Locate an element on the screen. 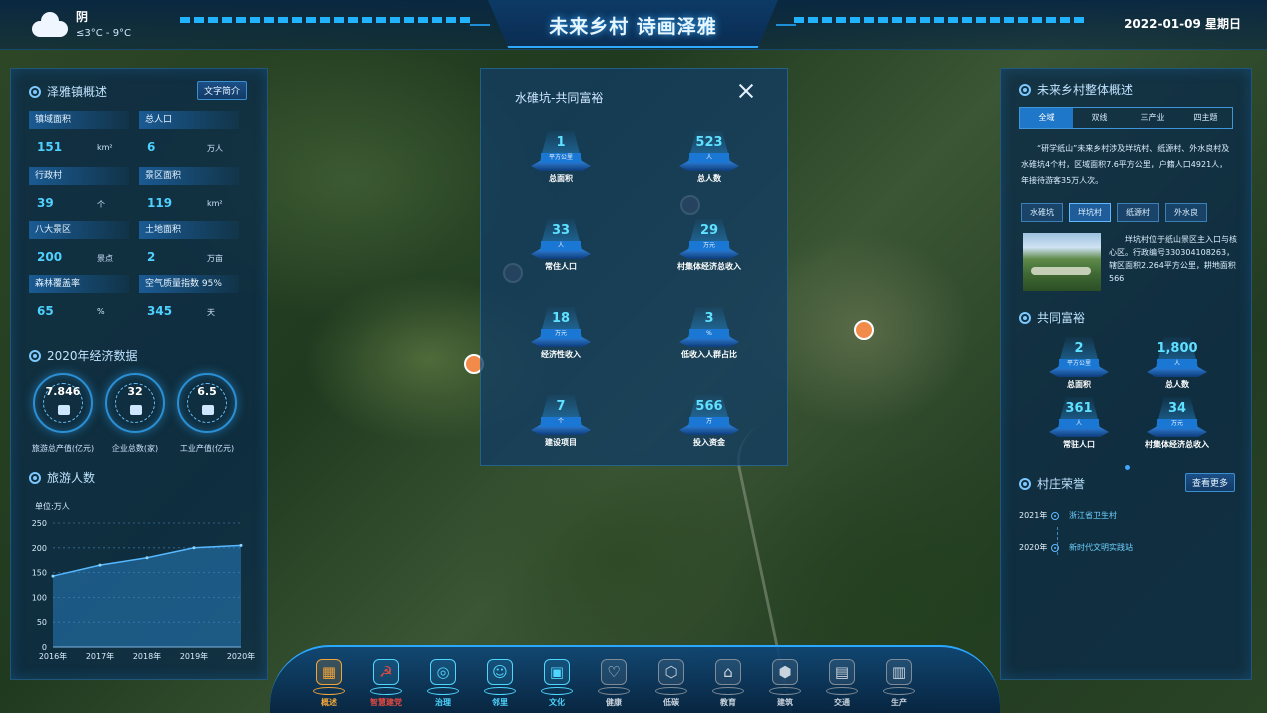  metric-value: 361 is located at coordinates (1079, 408).